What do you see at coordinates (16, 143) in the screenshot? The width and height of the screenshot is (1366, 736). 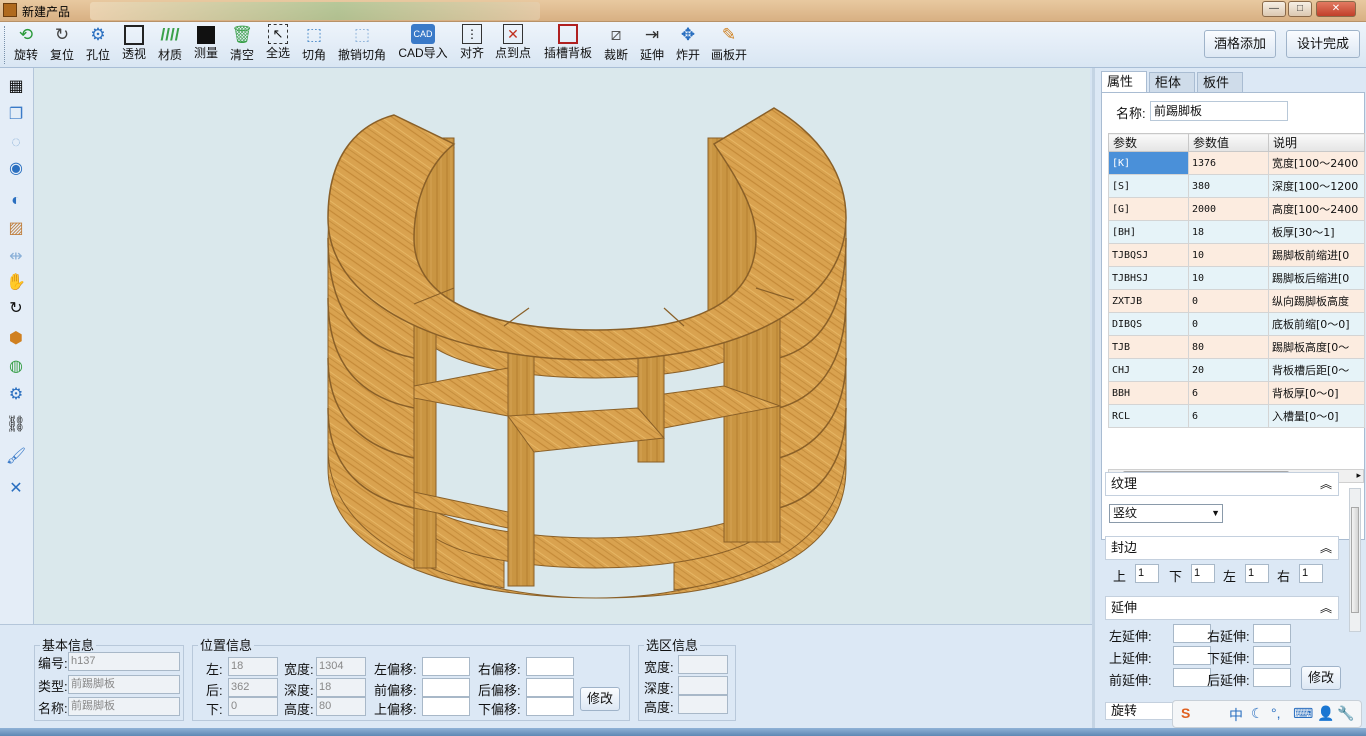 I see `hide-icon: ◌` at bounding box center [16, 143].